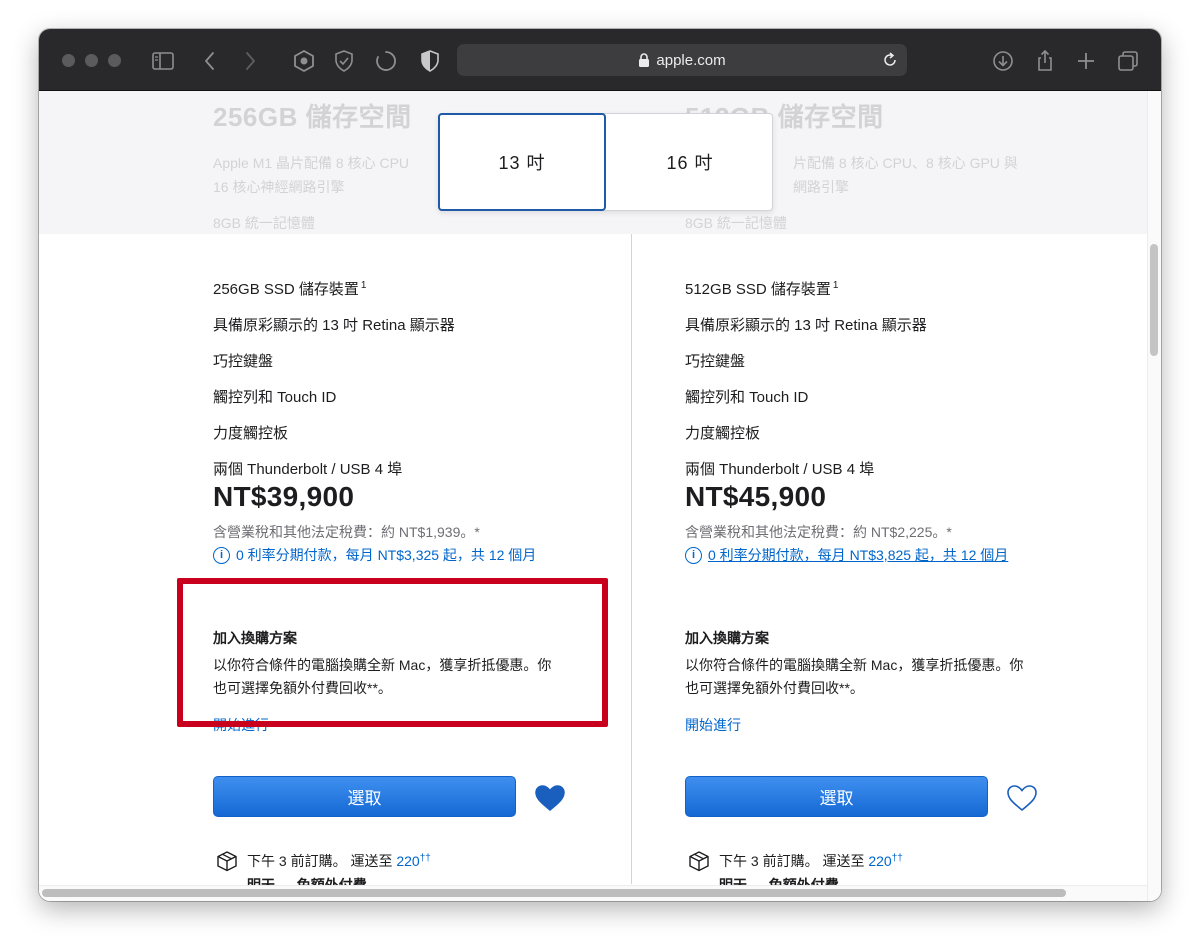 Image resolution: width=1200 pixels, height=951 pixels. Describe the element at coordinates (854, 676) in the screenshot. I see `trade-in-description: 以你符合條件的電腦換購全新 Mac，獲享折抵優惠。你也可選擇免額外付費回收**。` at that location.